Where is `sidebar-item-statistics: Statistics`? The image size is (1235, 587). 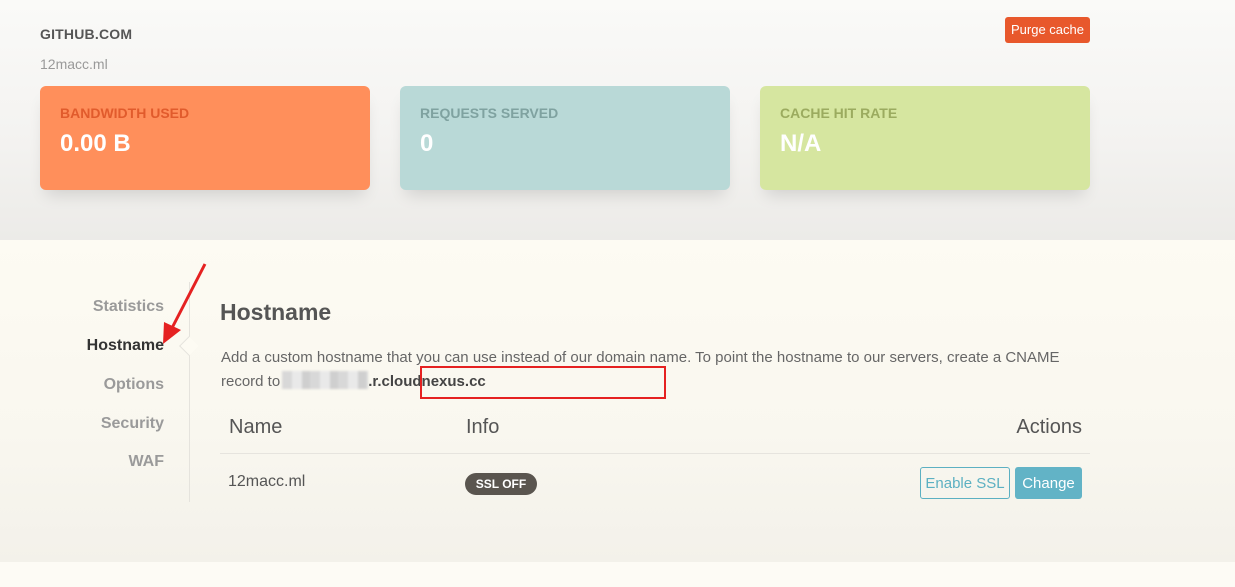
sidebar-item-statistics: Statistics is located at coordinates (128, 307).